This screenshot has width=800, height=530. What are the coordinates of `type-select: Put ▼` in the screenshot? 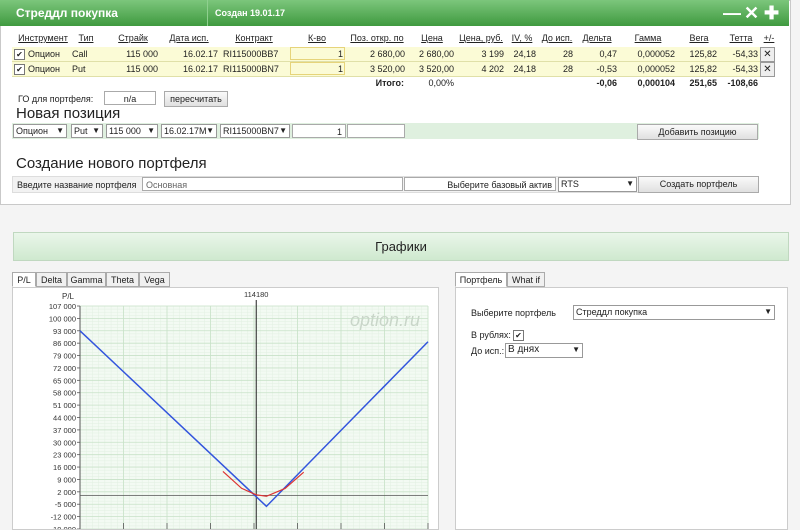 It's located at (87, 131).